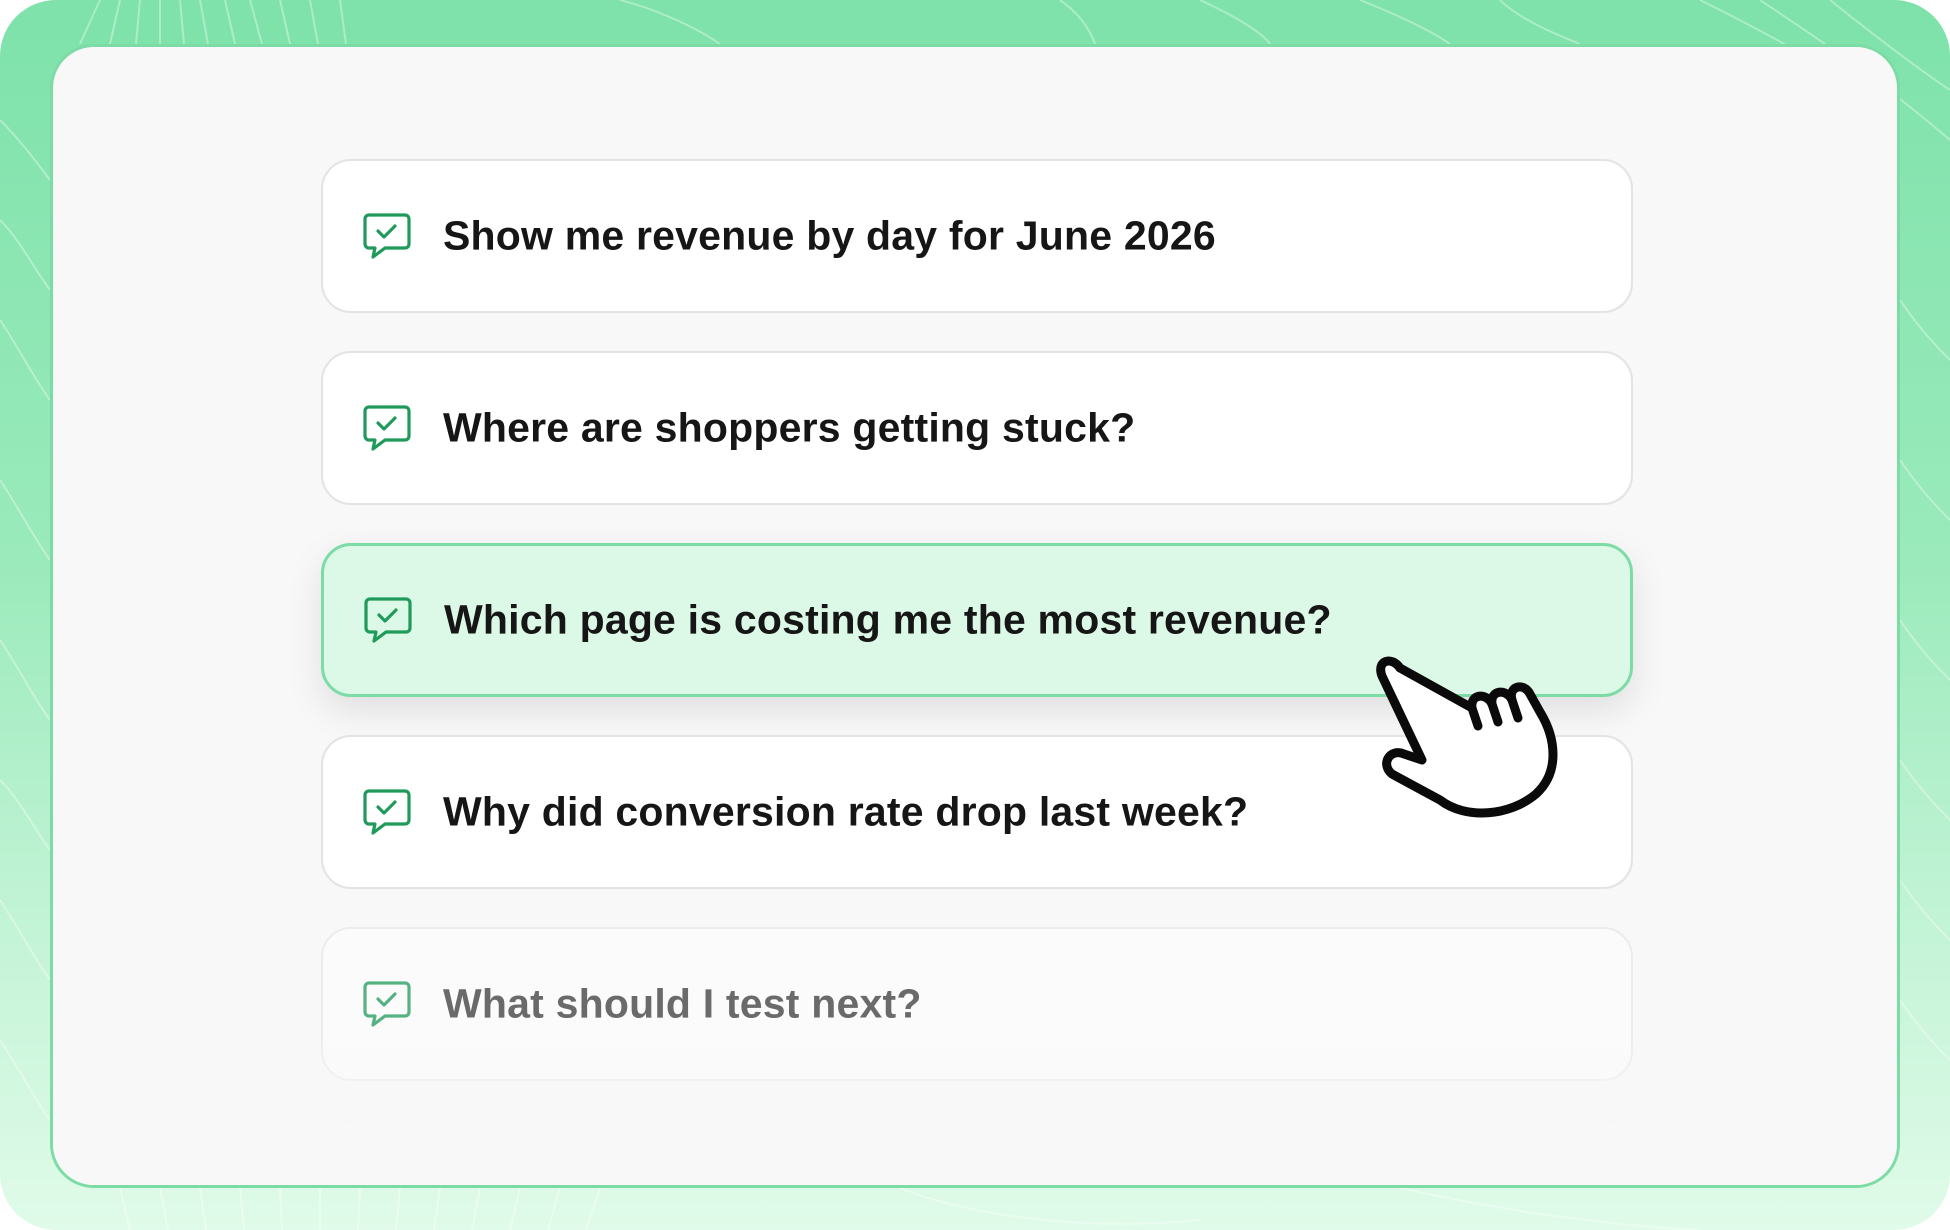 This screenshot has width=1950, height=1230. Describe the element at coordinates (682, 1003) in the screenshot. I see `prompt-label: What should I test next?` at that location.